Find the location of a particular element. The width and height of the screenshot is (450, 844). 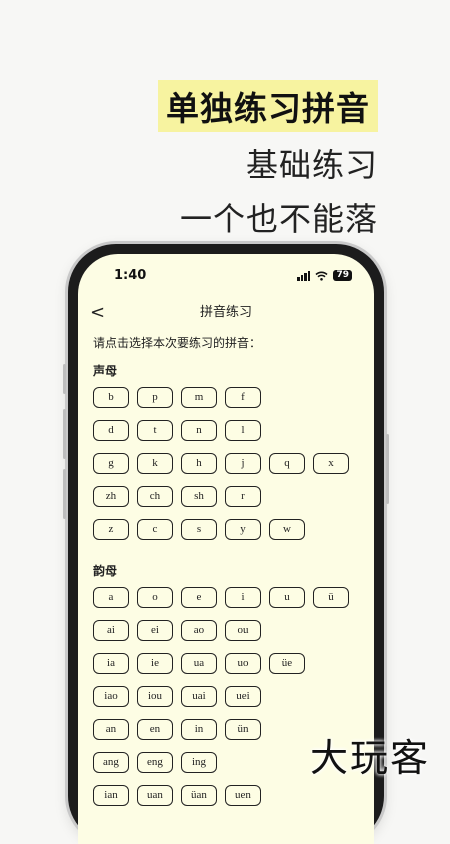

final-pinyin-key: ei is located at coordinates (155, 630).